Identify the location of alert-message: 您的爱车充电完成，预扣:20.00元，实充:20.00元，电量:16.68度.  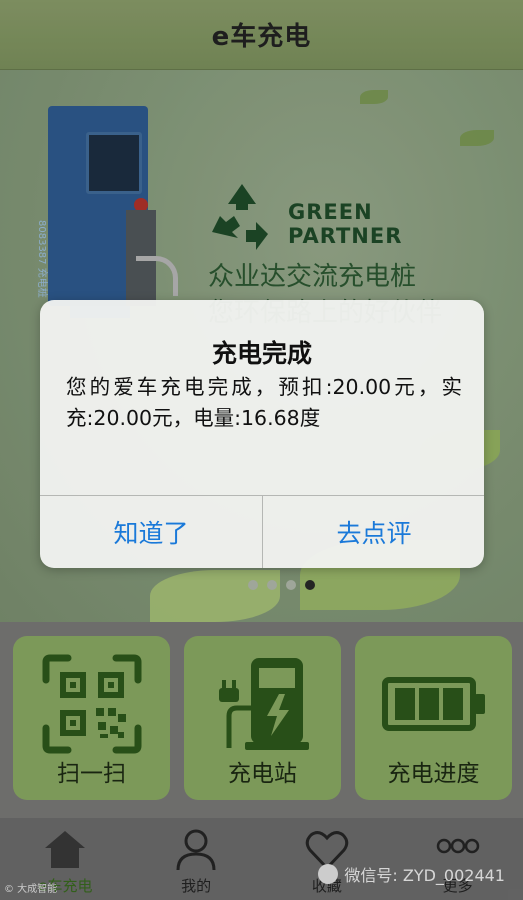
(264, 402).